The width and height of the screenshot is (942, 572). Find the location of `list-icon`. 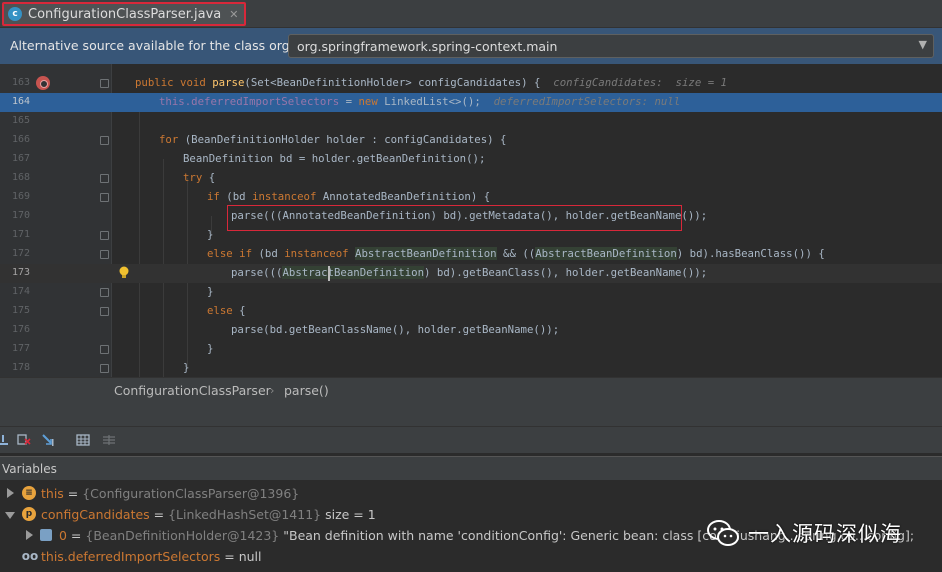

list-icon is located at coordinates (46, 535).